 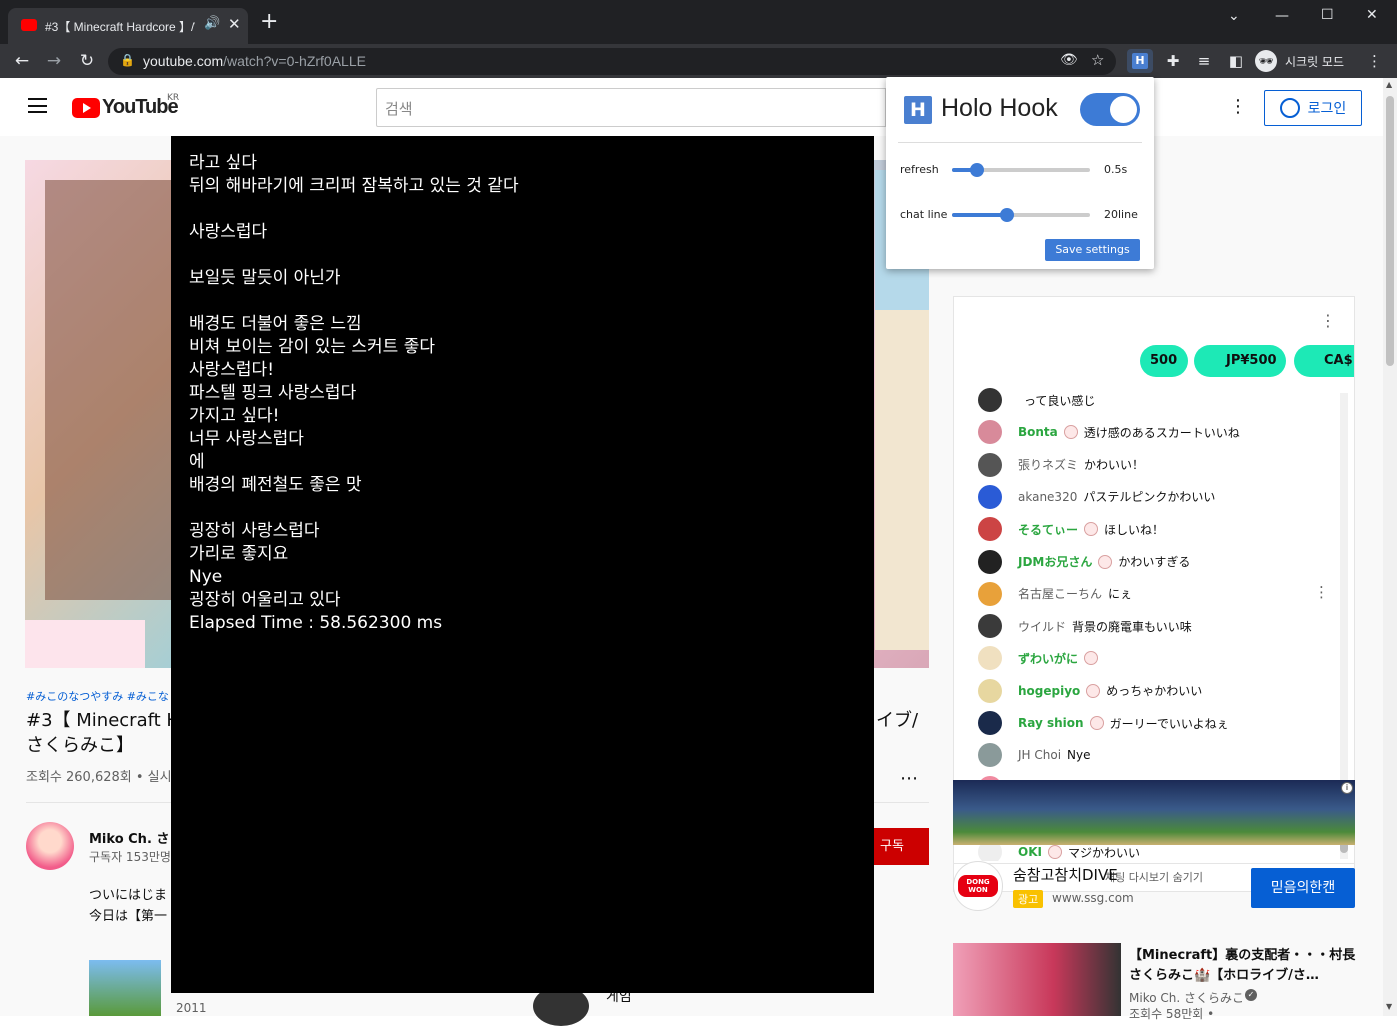 What do you see at coordinates (1103, 723) in the screenshot?
I see `chat-message: Ray shion ガーリーでいいよねぇ` at bounding box center [1103, 723].